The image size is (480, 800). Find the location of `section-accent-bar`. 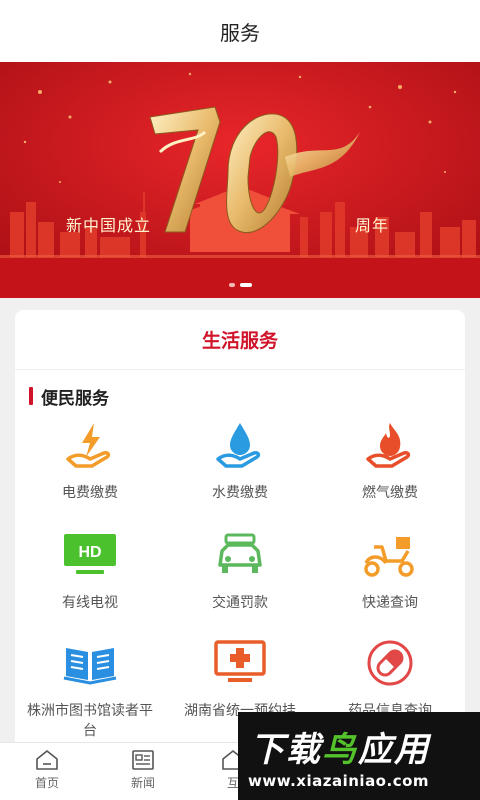

section-accent-bar is located at coordinates (31, 396).